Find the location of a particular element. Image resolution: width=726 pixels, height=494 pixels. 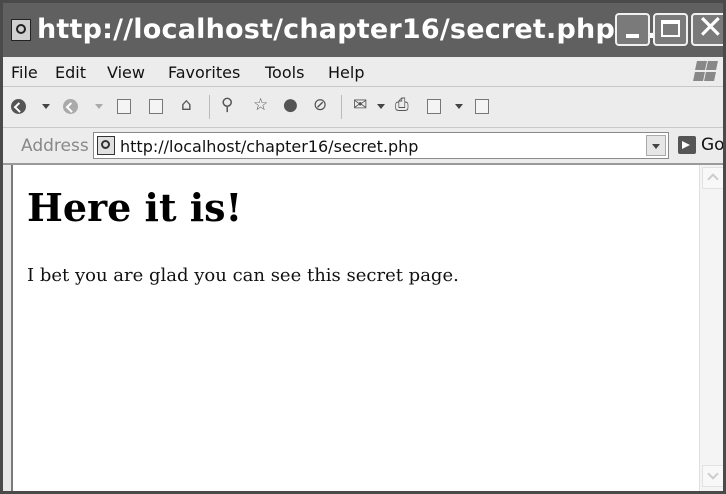

mail-icon: ✉ is located at coordinates (360, 105).